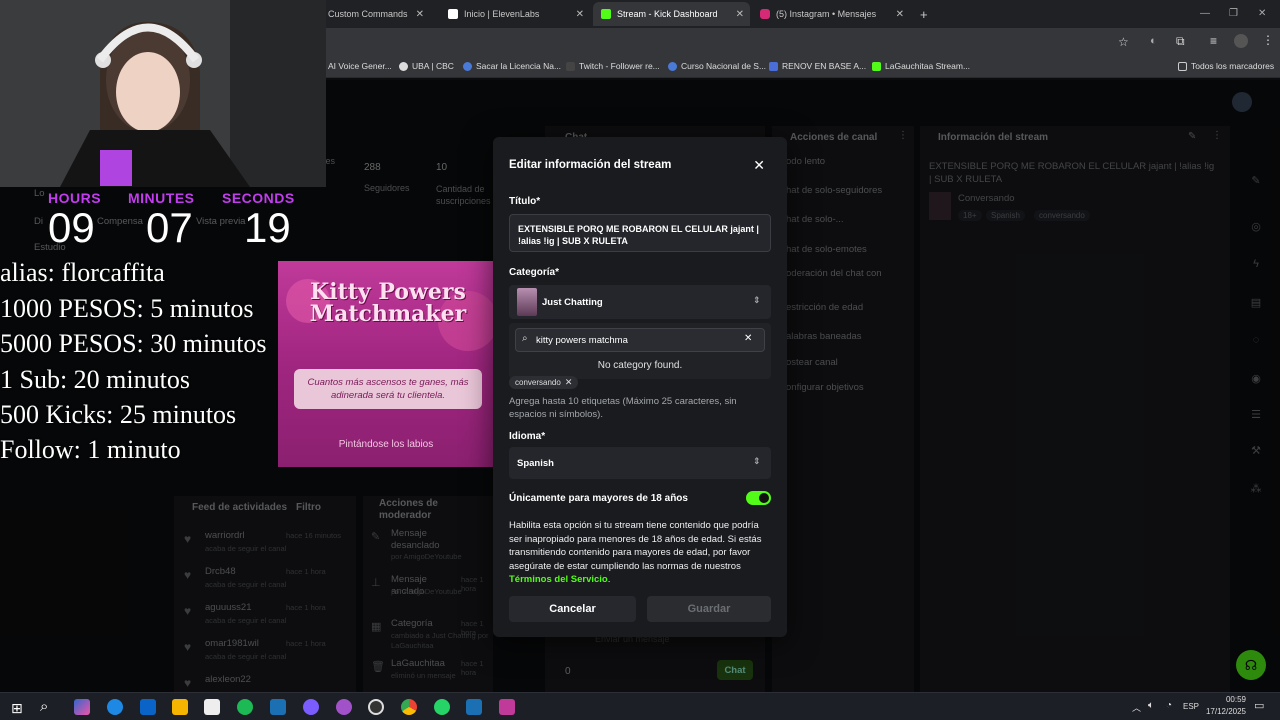 Image resolution: width=1280 pixels, height=720 pixels. Describe the element at coordinates (1226, 66) in the screenshot. I see `all-bookmarks: Todos los marcadores` at that location.